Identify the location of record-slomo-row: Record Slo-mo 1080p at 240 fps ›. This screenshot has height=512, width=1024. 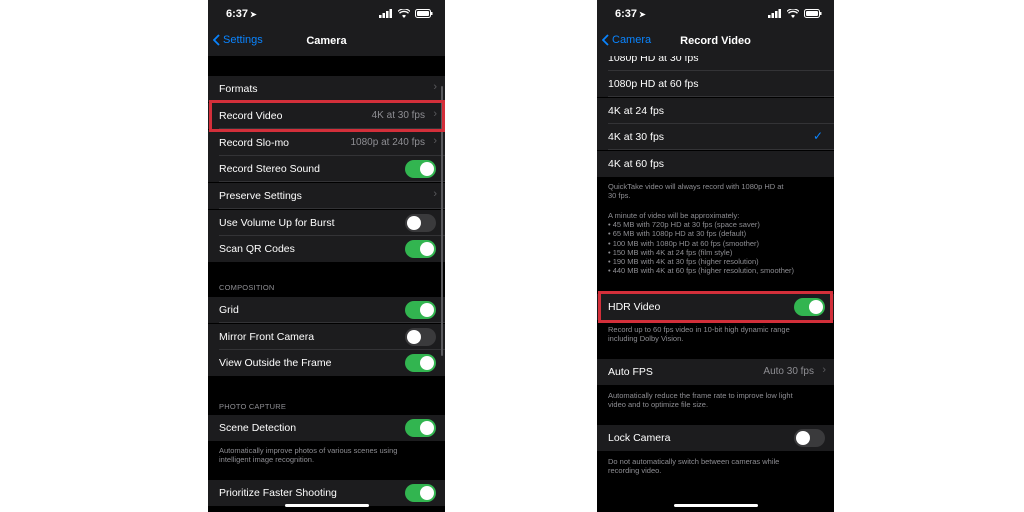
(326, 143).